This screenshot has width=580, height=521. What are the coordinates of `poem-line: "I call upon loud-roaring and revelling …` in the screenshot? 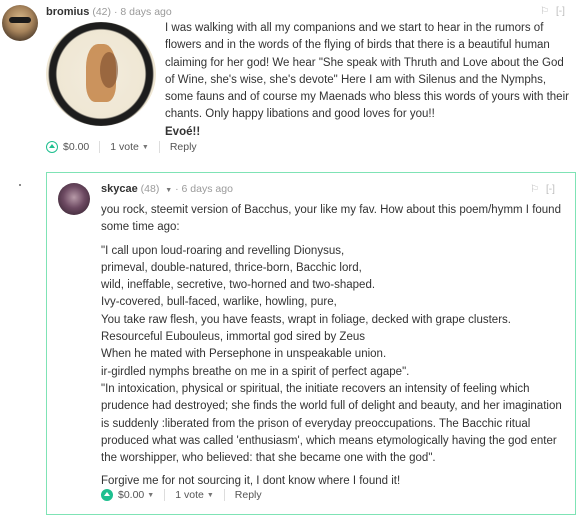 It's located at (223, 250).